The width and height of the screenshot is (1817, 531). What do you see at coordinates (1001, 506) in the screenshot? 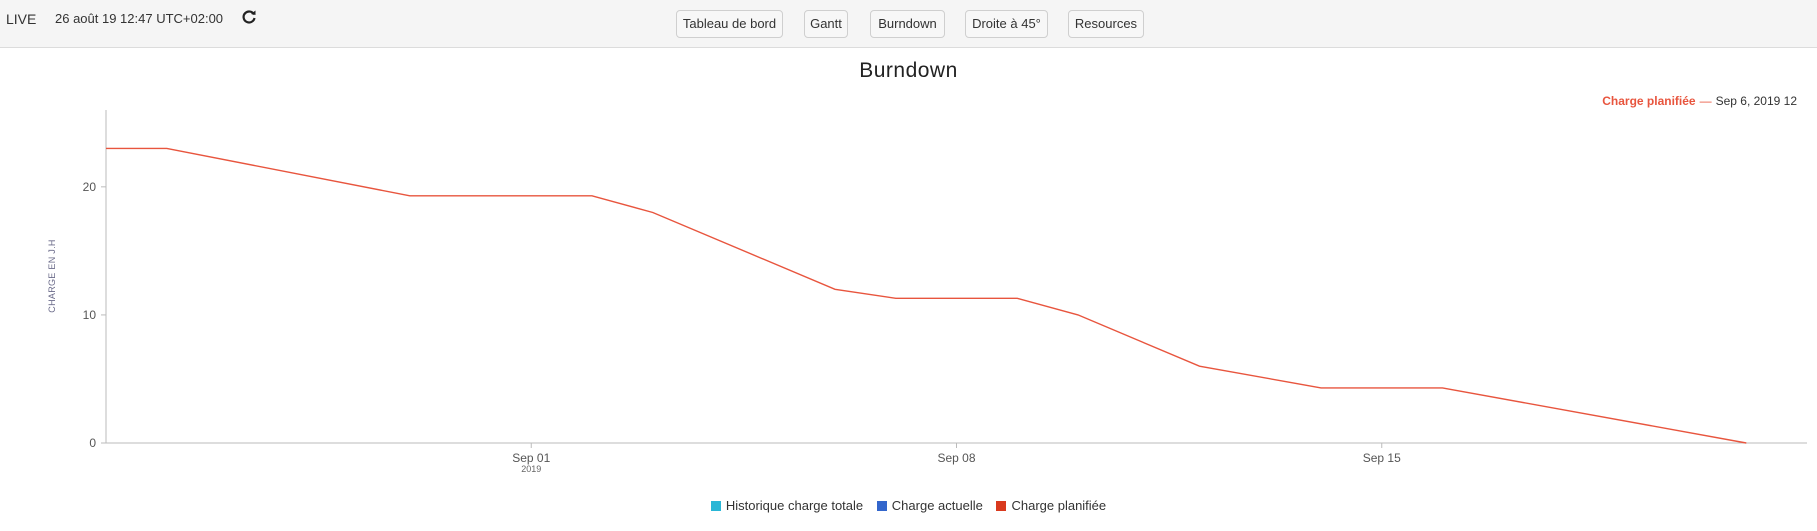
I see `legend-swatch-charge-planifiee` at bounding box center [1001, 506].